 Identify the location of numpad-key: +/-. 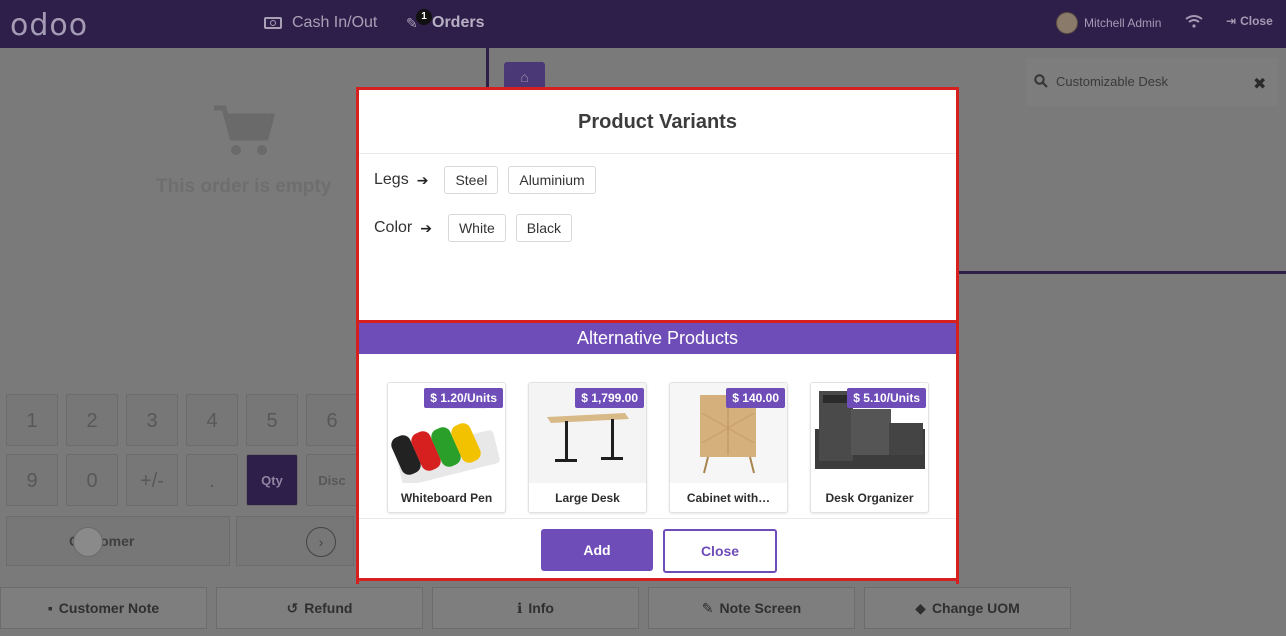
(152, 480).